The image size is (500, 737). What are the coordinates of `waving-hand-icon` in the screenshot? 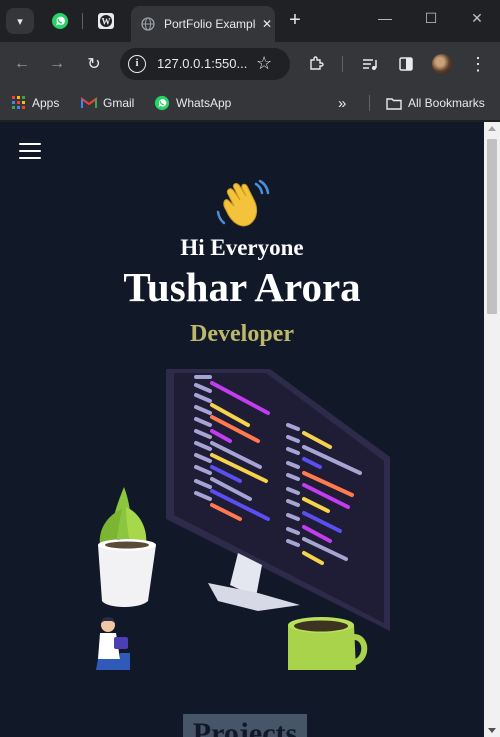 It's located at (243, 203).